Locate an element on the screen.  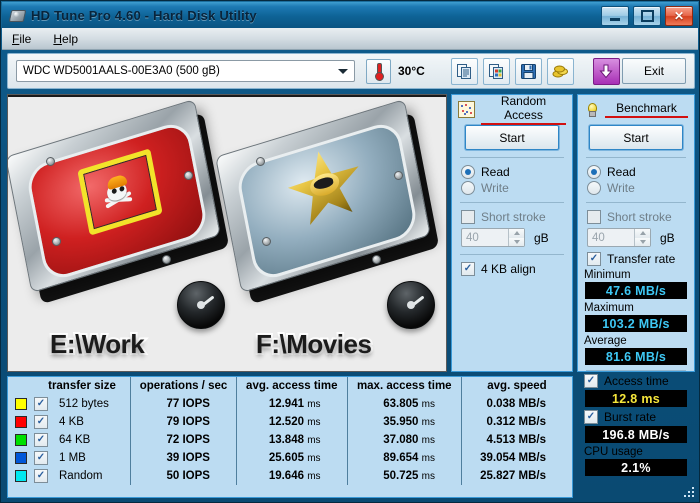
toolbar: WDC WD5001AALS-00E3A0 (500 gB) 30°C Exit is located at coordinates (351, 71).